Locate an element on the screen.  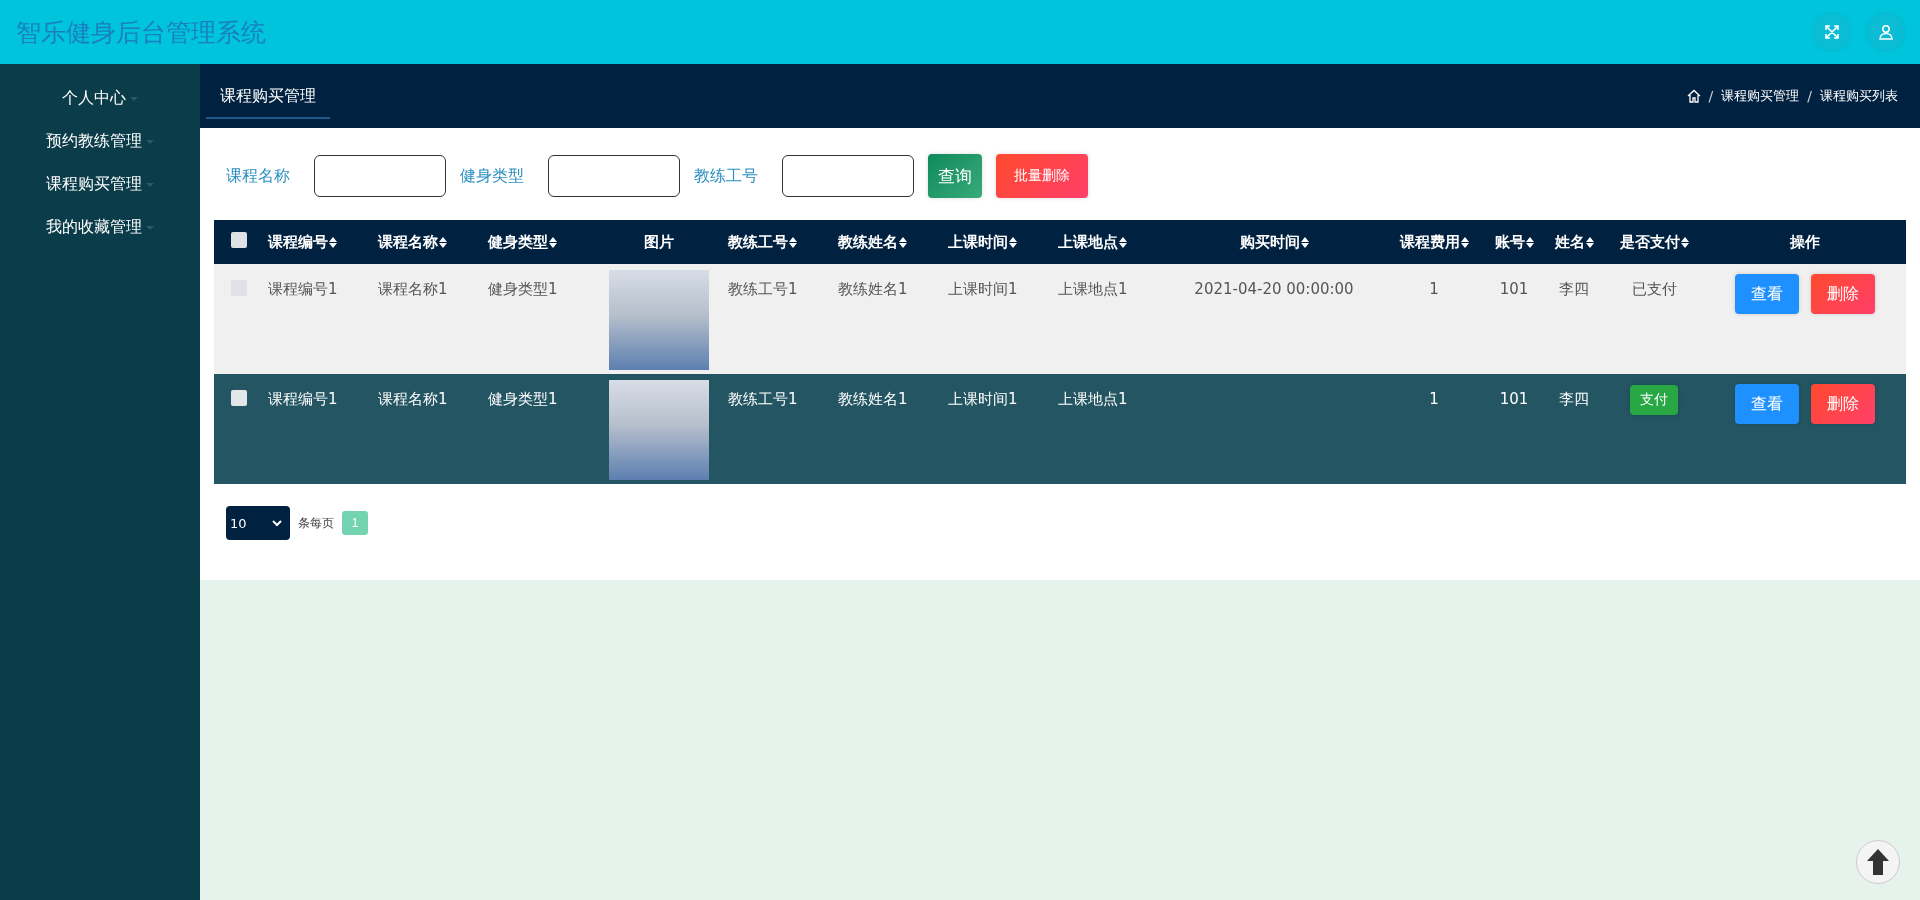
column-header: 姓名 is located at coordinates (1574, 242).